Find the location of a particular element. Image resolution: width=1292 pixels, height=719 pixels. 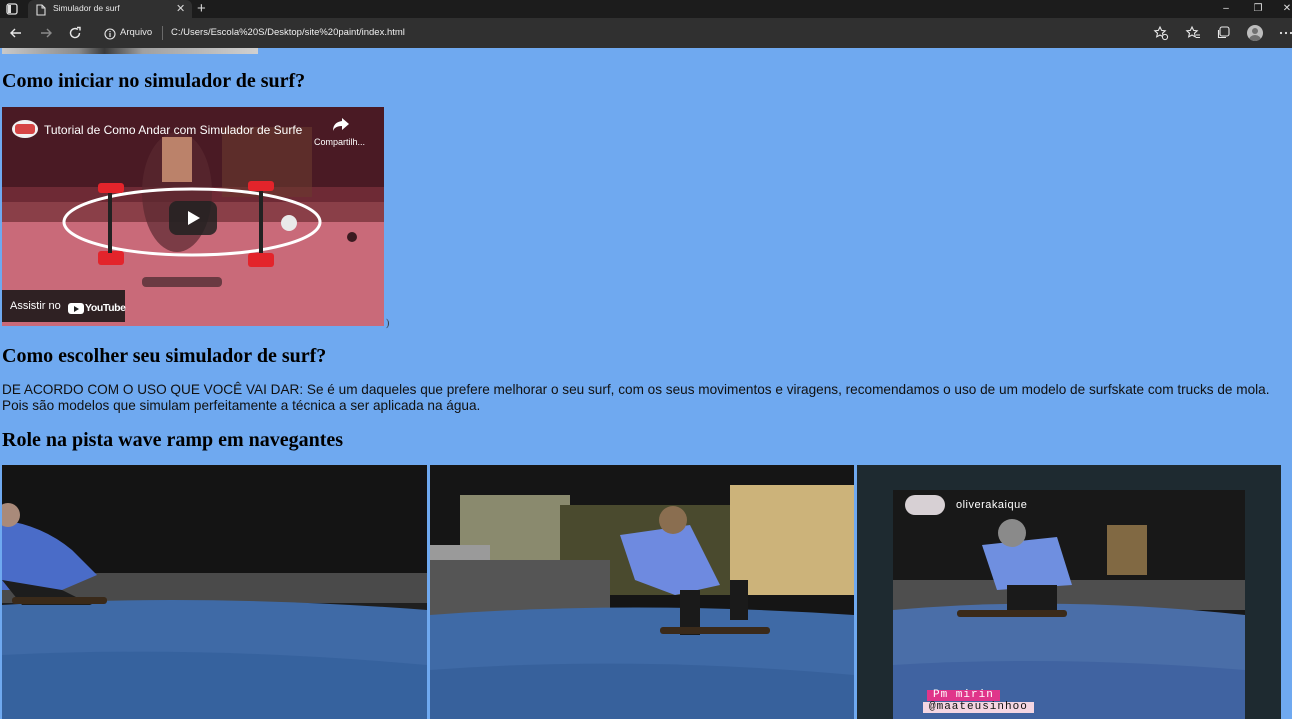

channel-logo-icon is located at coordinates (25, 129).